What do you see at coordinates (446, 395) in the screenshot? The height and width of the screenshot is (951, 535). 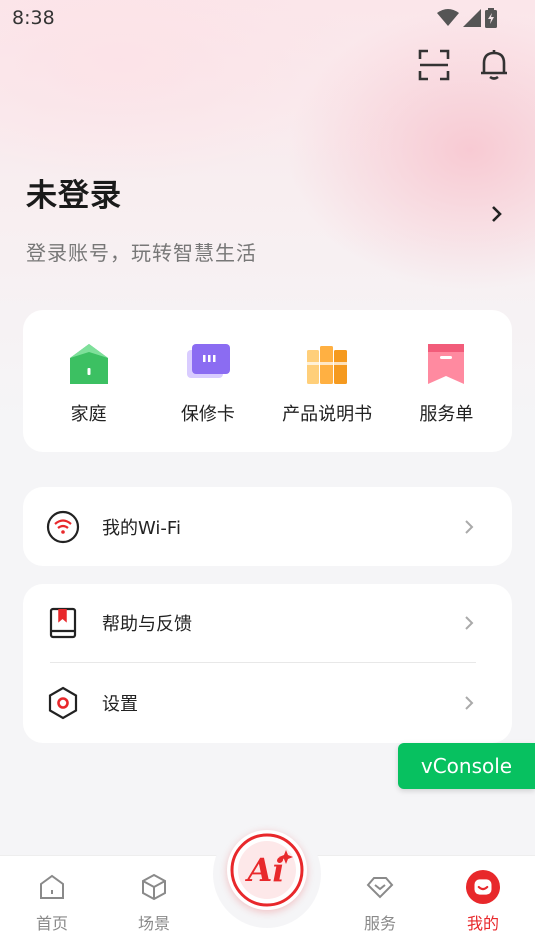 I see `quick-item-service: 服务单` at bounding box center [446, 395].